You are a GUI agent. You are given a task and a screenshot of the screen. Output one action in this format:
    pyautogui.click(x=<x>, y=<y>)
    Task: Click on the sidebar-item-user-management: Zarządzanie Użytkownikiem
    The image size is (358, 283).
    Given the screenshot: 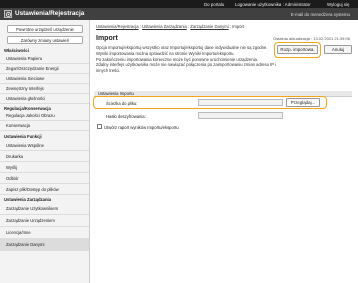 What is the action you would take?
    pyautogui.click(x=44, y=209)
    